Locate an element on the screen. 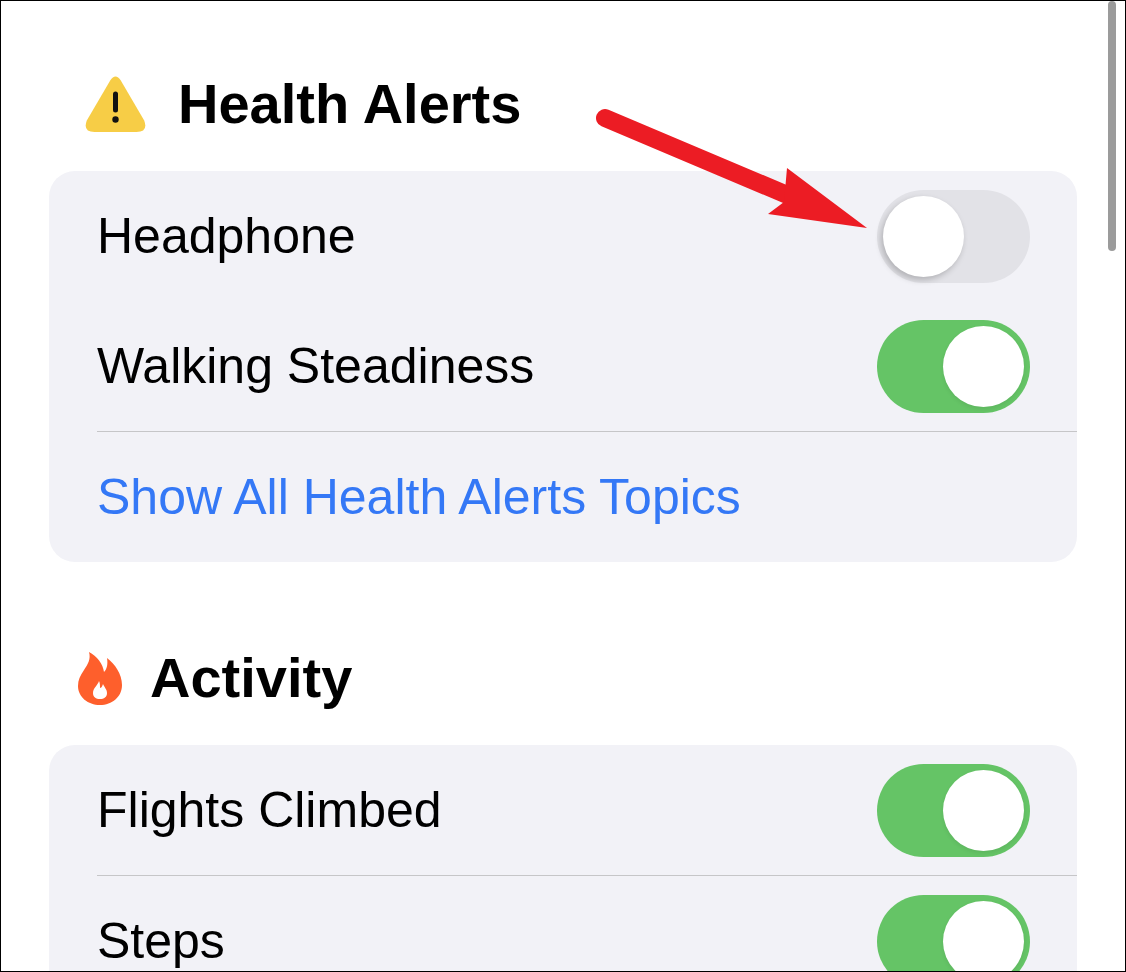 This screenshot has width=1126, height=972. section-title: Health Alerts is located at coordinates (350, 104).